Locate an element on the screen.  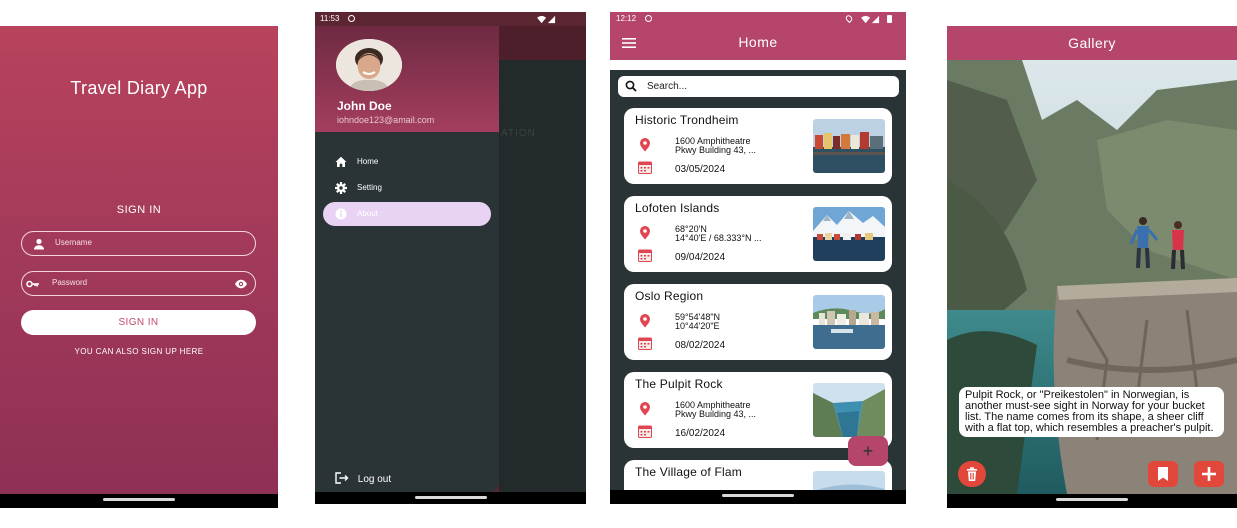
card-title: Lofoten Islands is located at coordinates (677, 208).